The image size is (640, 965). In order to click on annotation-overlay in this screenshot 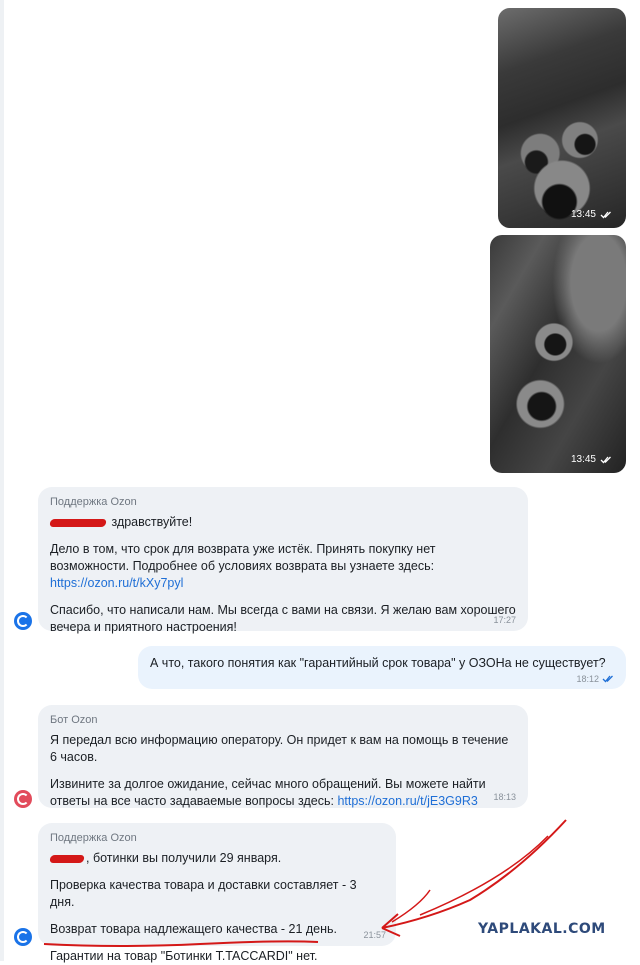, I will do `click(305, 883)`.